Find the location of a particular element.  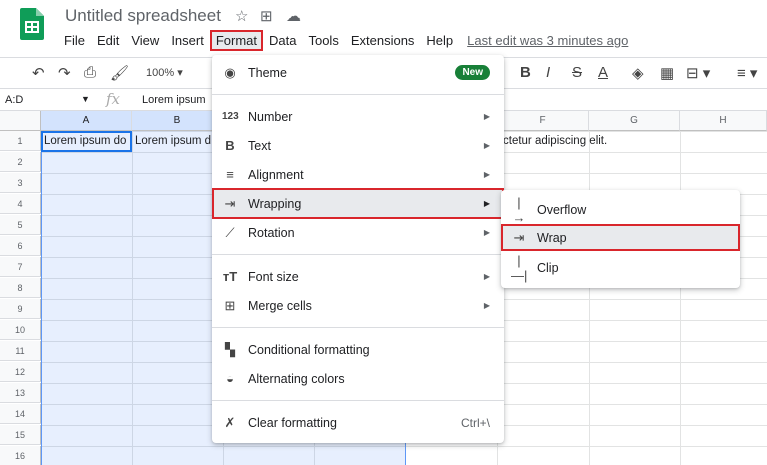

move-folder-icon: ⊞ is located at coordinates (266, 16).